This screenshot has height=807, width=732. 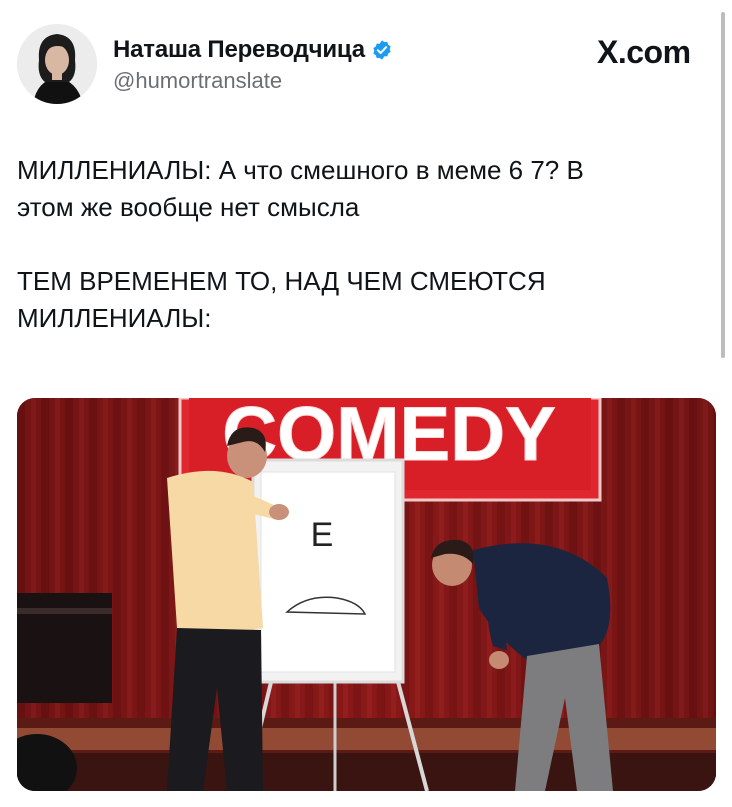 What do you see at coordinates (197, 81) in the screenshot?
I see `author-handle: @humortranslate` at bounding box center [197, 81].